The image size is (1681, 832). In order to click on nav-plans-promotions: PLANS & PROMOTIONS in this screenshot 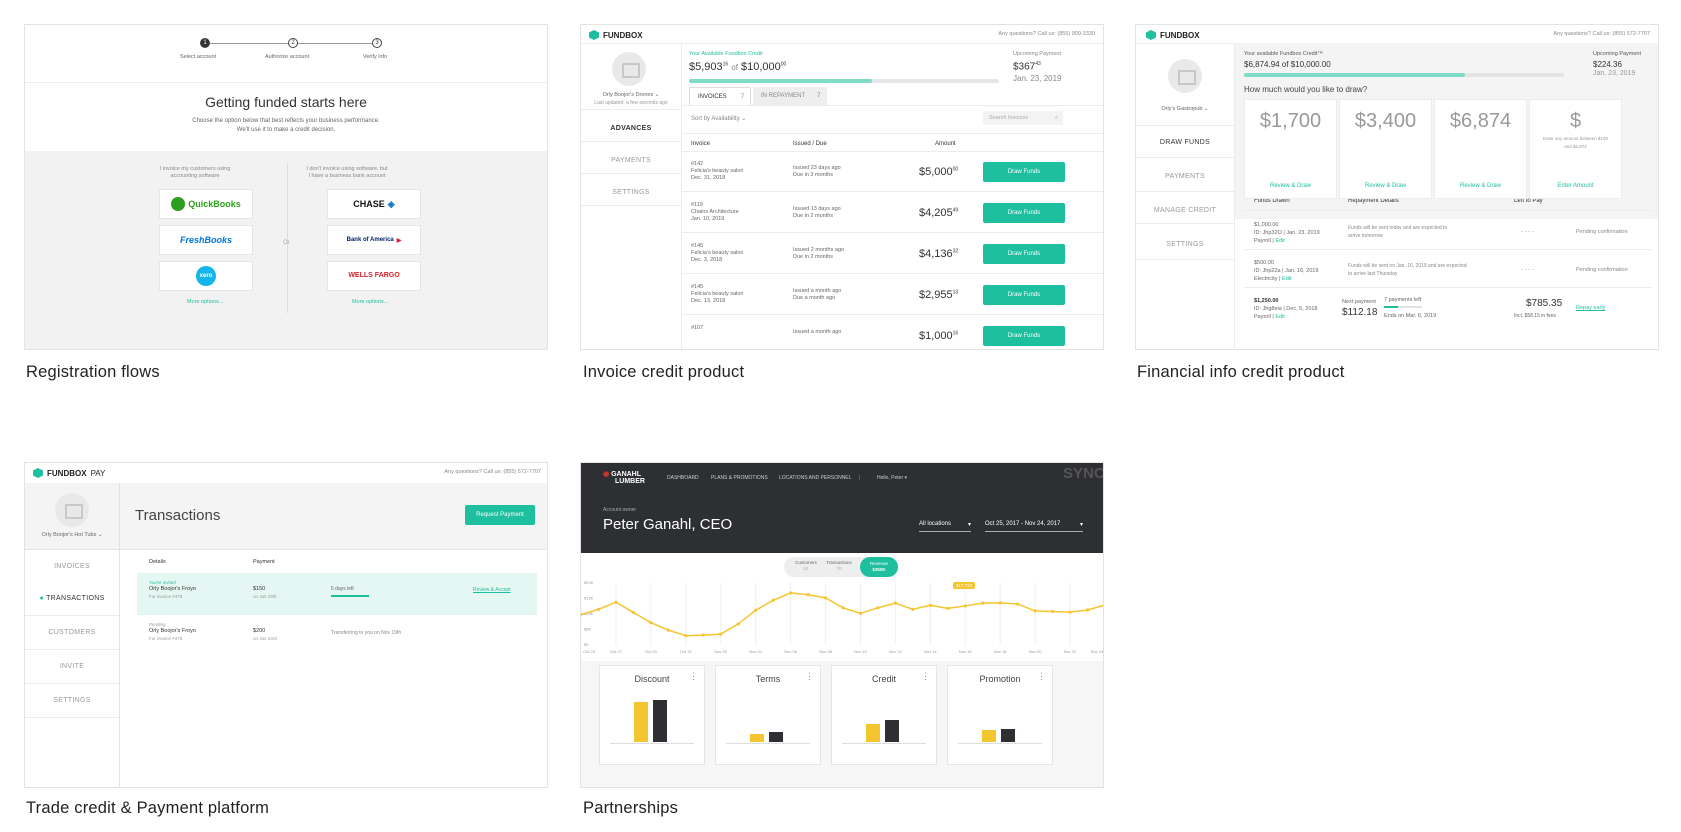, I will do `click(739, 478)`.